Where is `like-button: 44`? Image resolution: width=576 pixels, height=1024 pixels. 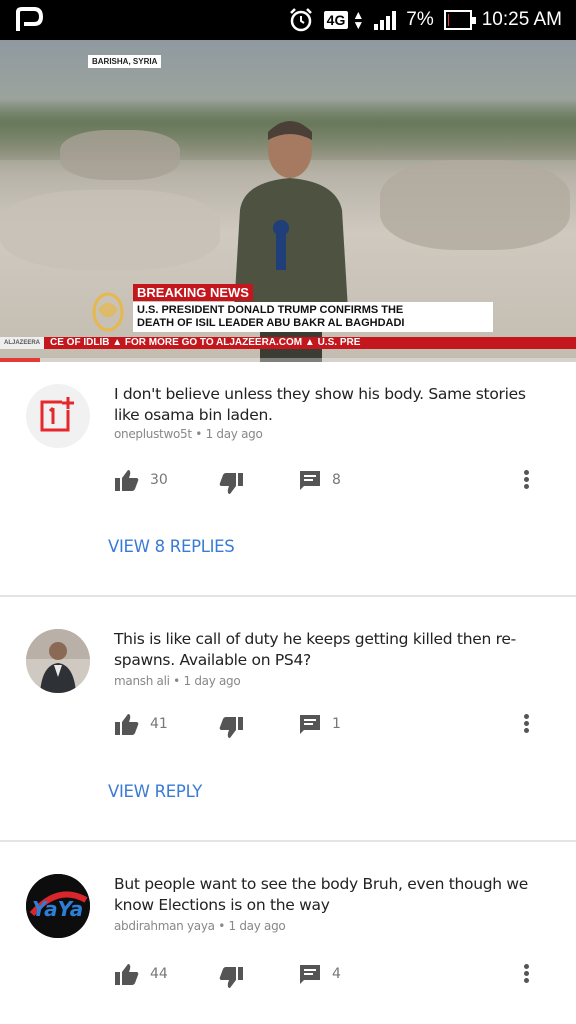
like-button: 44 is located at coordinates (141, 974).